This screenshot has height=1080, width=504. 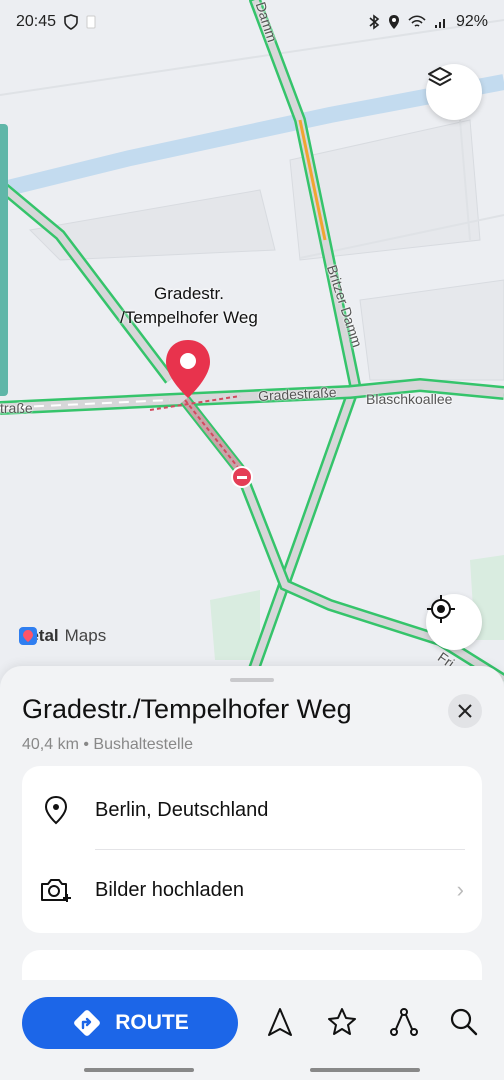 What do you see at coordinates (182, 809) in the screenshot?
I see `address-text: Berlin, Deutschland` at bounding box center [182, 809].